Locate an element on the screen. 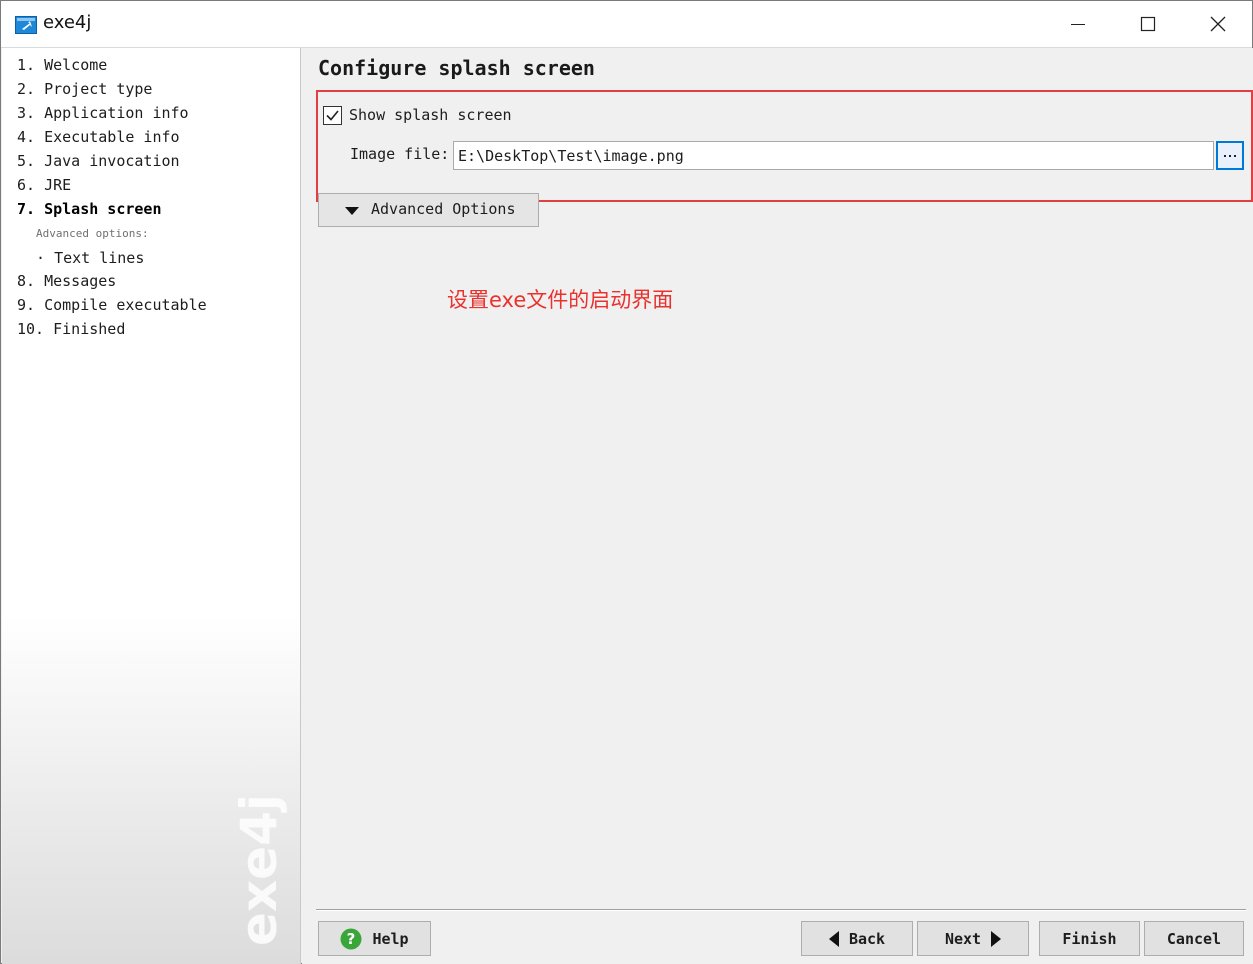 The width and height of the screenshot is (1253, 964). browse-image-button is located at coordinates (1230, 155).